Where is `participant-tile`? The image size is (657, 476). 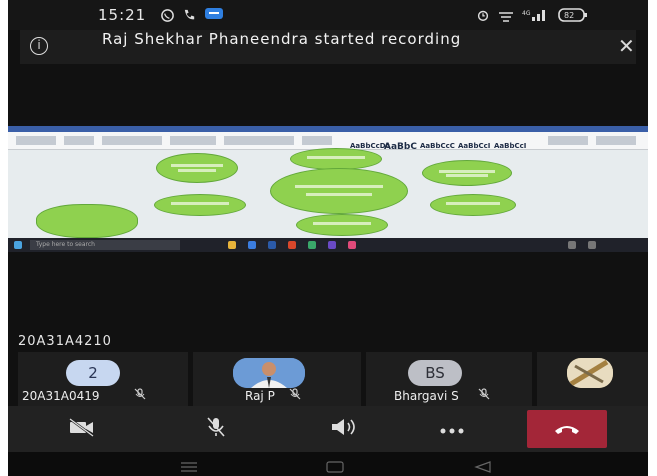 participant-tile is located at coordinates (592, 379).